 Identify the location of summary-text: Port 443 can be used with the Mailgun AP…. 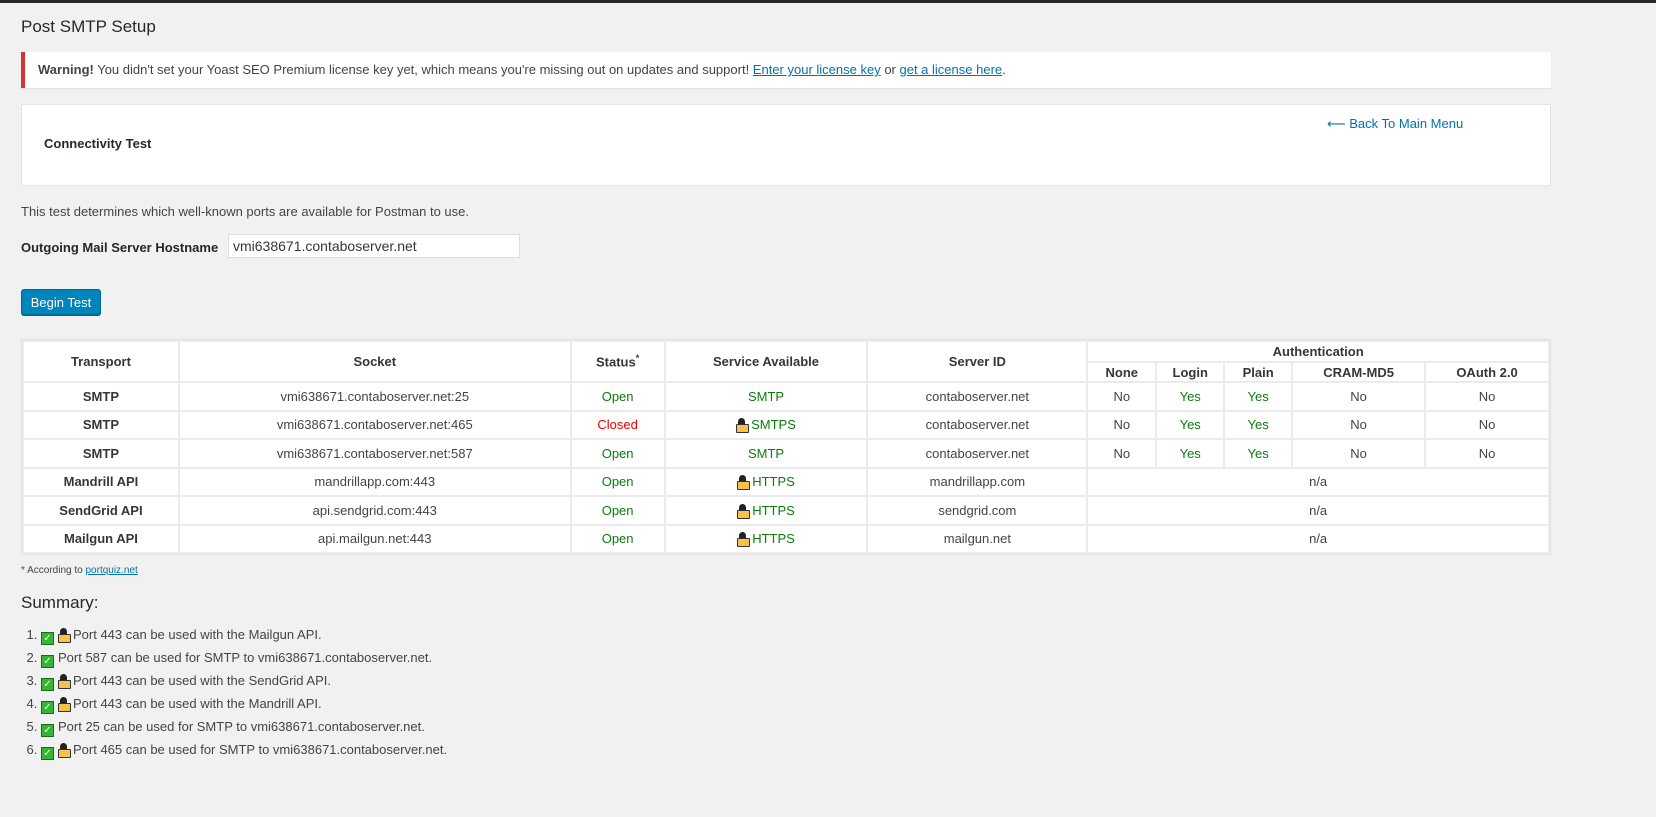
(197, 634).